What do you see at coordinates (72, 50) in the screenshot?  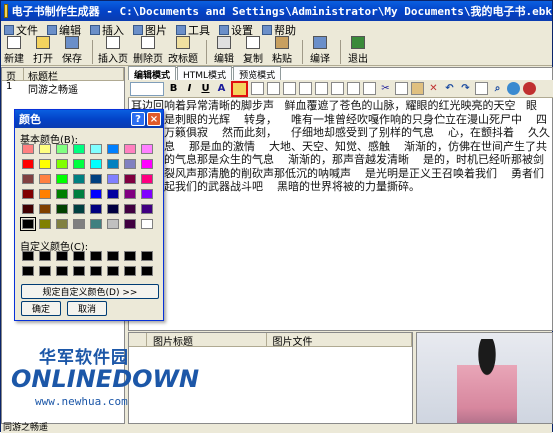 I see `save-button: 保存` at bounding box center [72, 50].